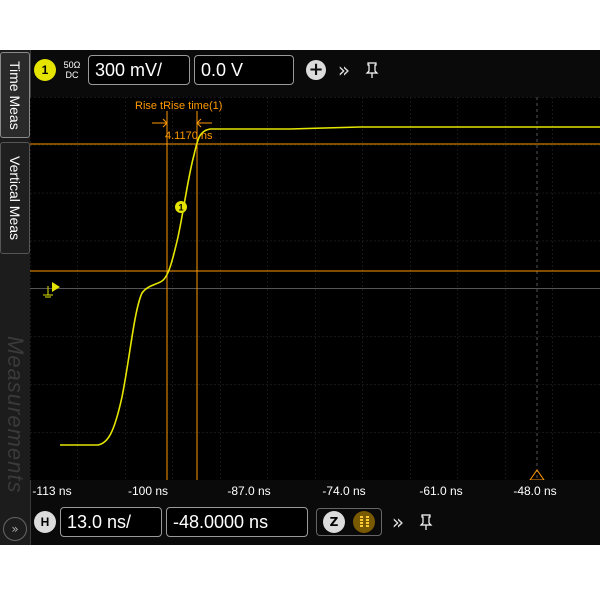 This screenshot has width=600, height=600. What do you see at coordinates (111, 522) in the screenshot?
I see `time-scale-field: 13.0 ns/` at bounding box center [111, 522].